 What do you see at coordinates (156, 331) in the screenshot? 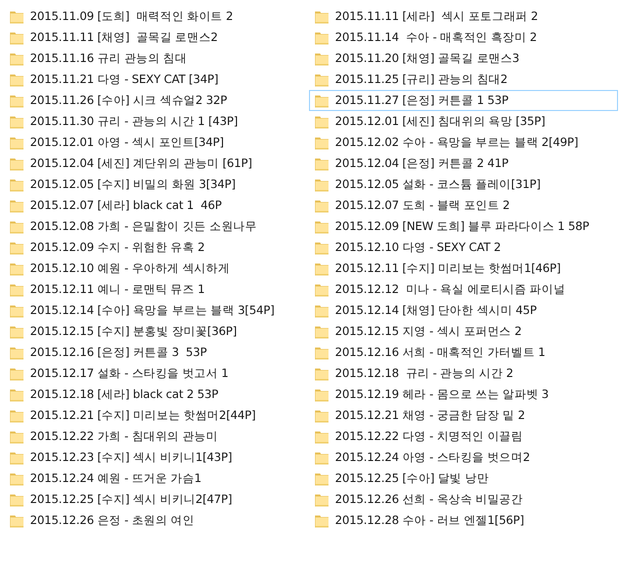
I see `folder-item: 2015.12.15 [수지] 분홍빛 장미꽃[36P]` at bounding box center [156, 331].